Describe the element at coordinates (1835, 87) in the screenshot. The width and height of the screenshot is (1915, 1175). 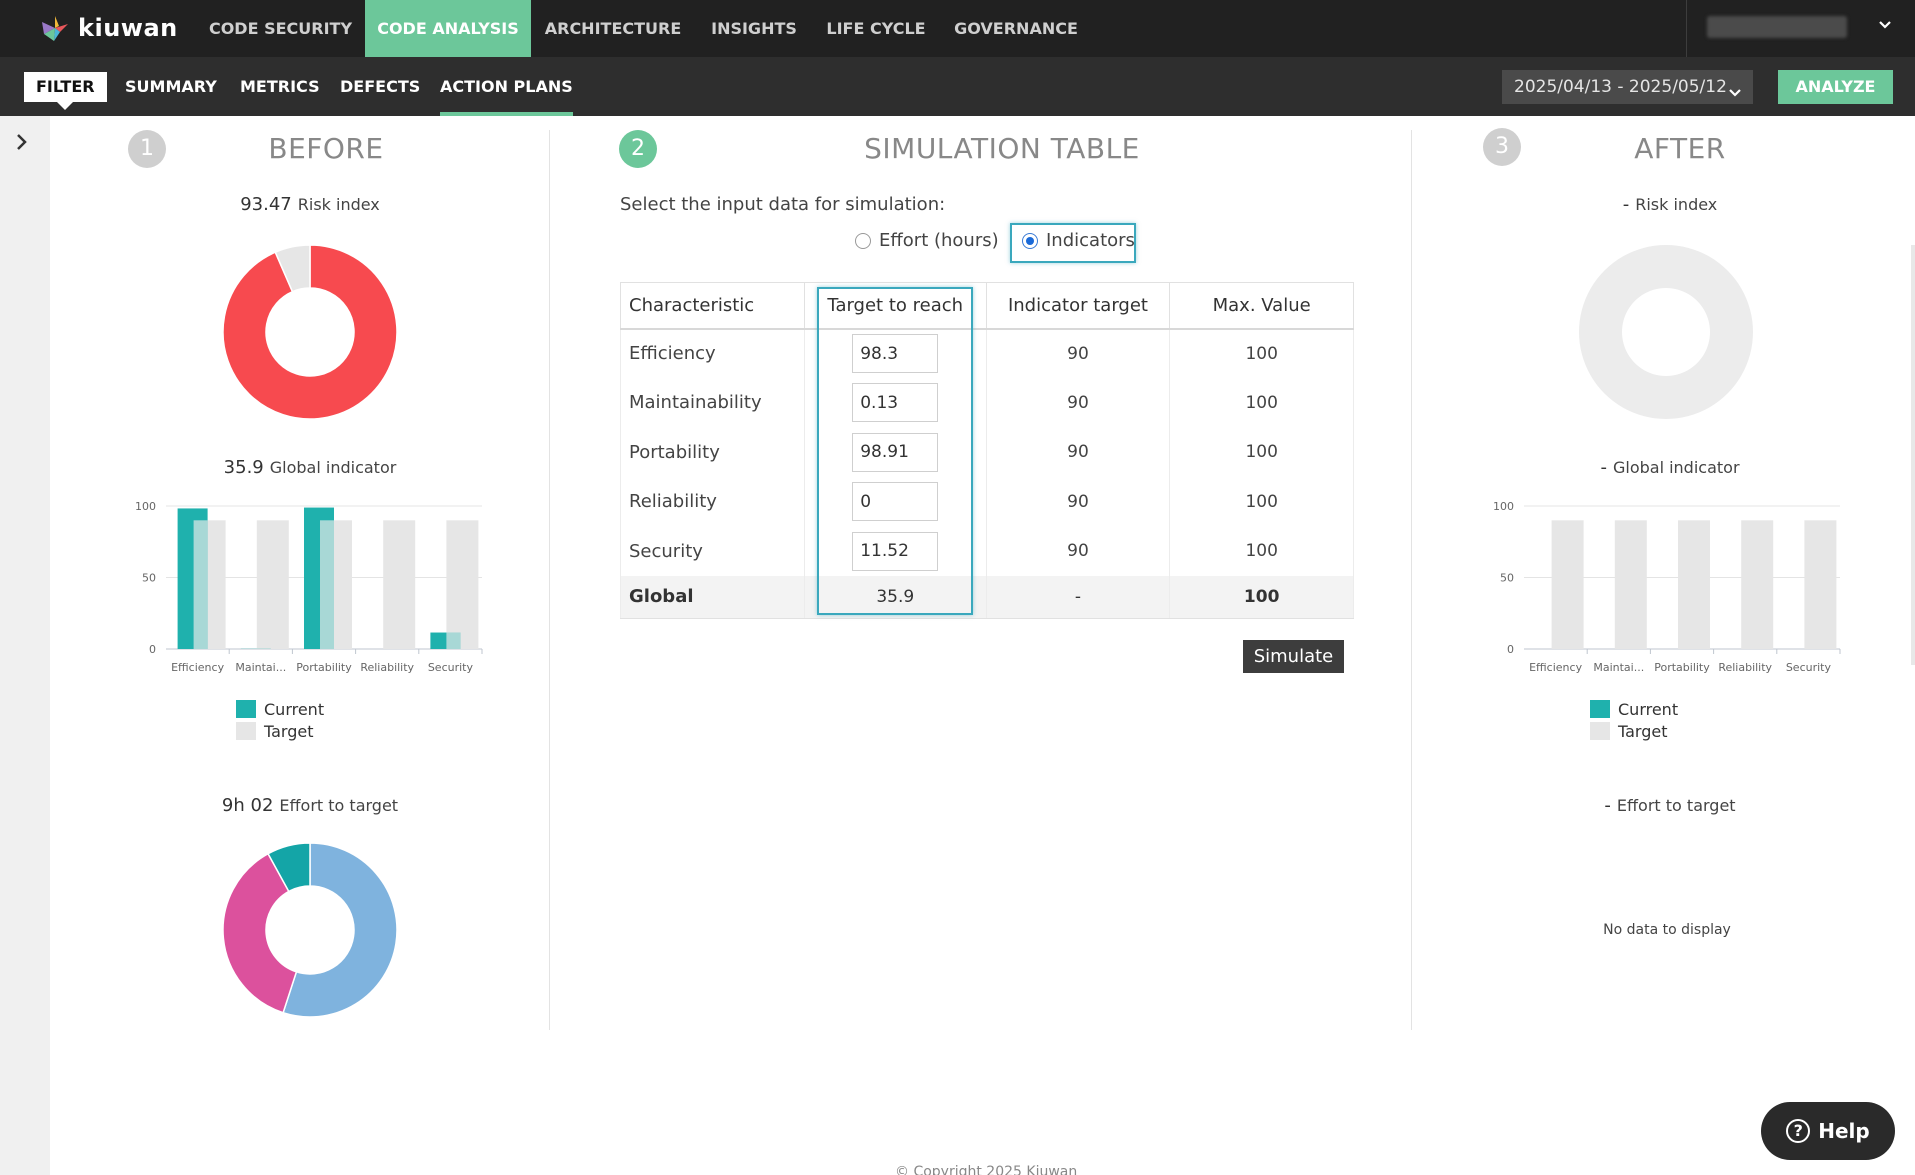
I see `analyze-button: ANALYZE` at that location.